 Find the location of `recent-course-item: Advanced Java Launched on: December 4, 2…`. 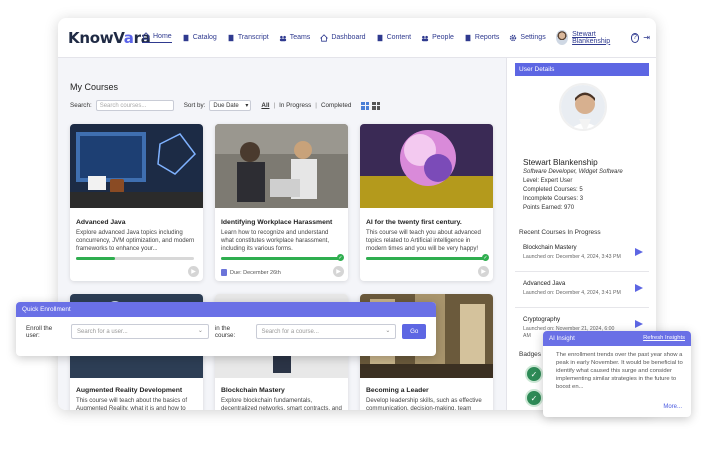

recent-course-item: Advanced Java Launched on: December 4, 2… is located at coordinates (582, 291).